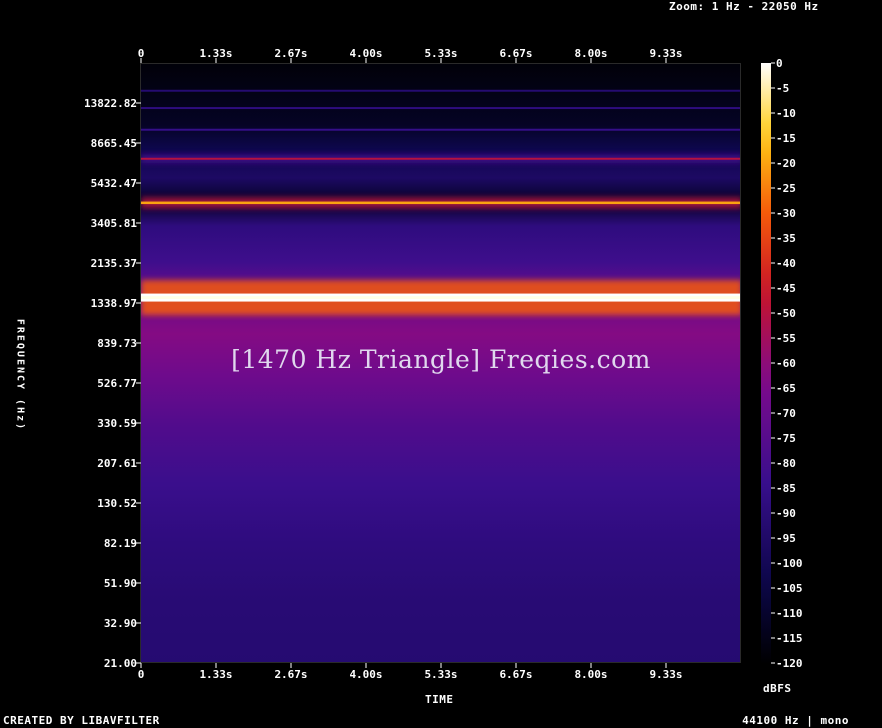  What do you see at coordinates (440, 53) in the screenshot?
I see `x-tick-label-top: 5.33s` at bounding box center [440, 53].